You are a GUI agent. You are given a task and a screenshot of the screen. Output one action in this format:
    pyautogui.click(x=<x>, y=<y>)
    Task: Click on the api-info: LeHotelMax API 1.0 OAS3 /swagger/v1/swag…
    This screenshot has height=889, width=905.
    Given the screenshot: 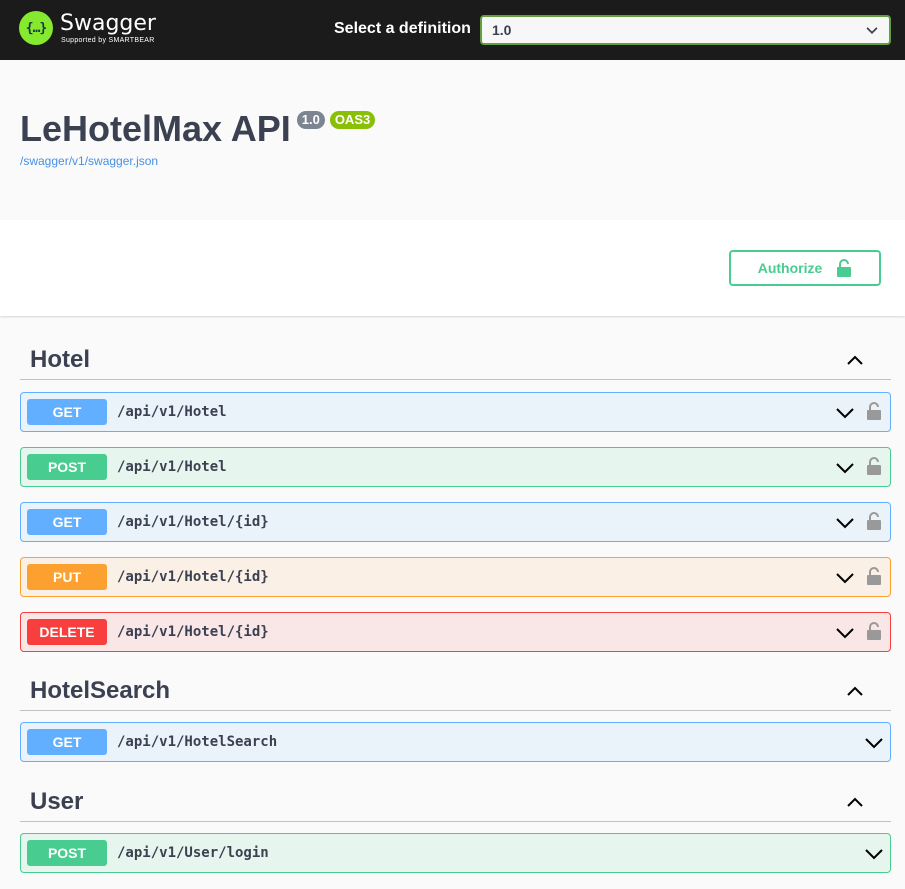 What is the action you would take?
    pyautogui.click(x=198, y=138)
    